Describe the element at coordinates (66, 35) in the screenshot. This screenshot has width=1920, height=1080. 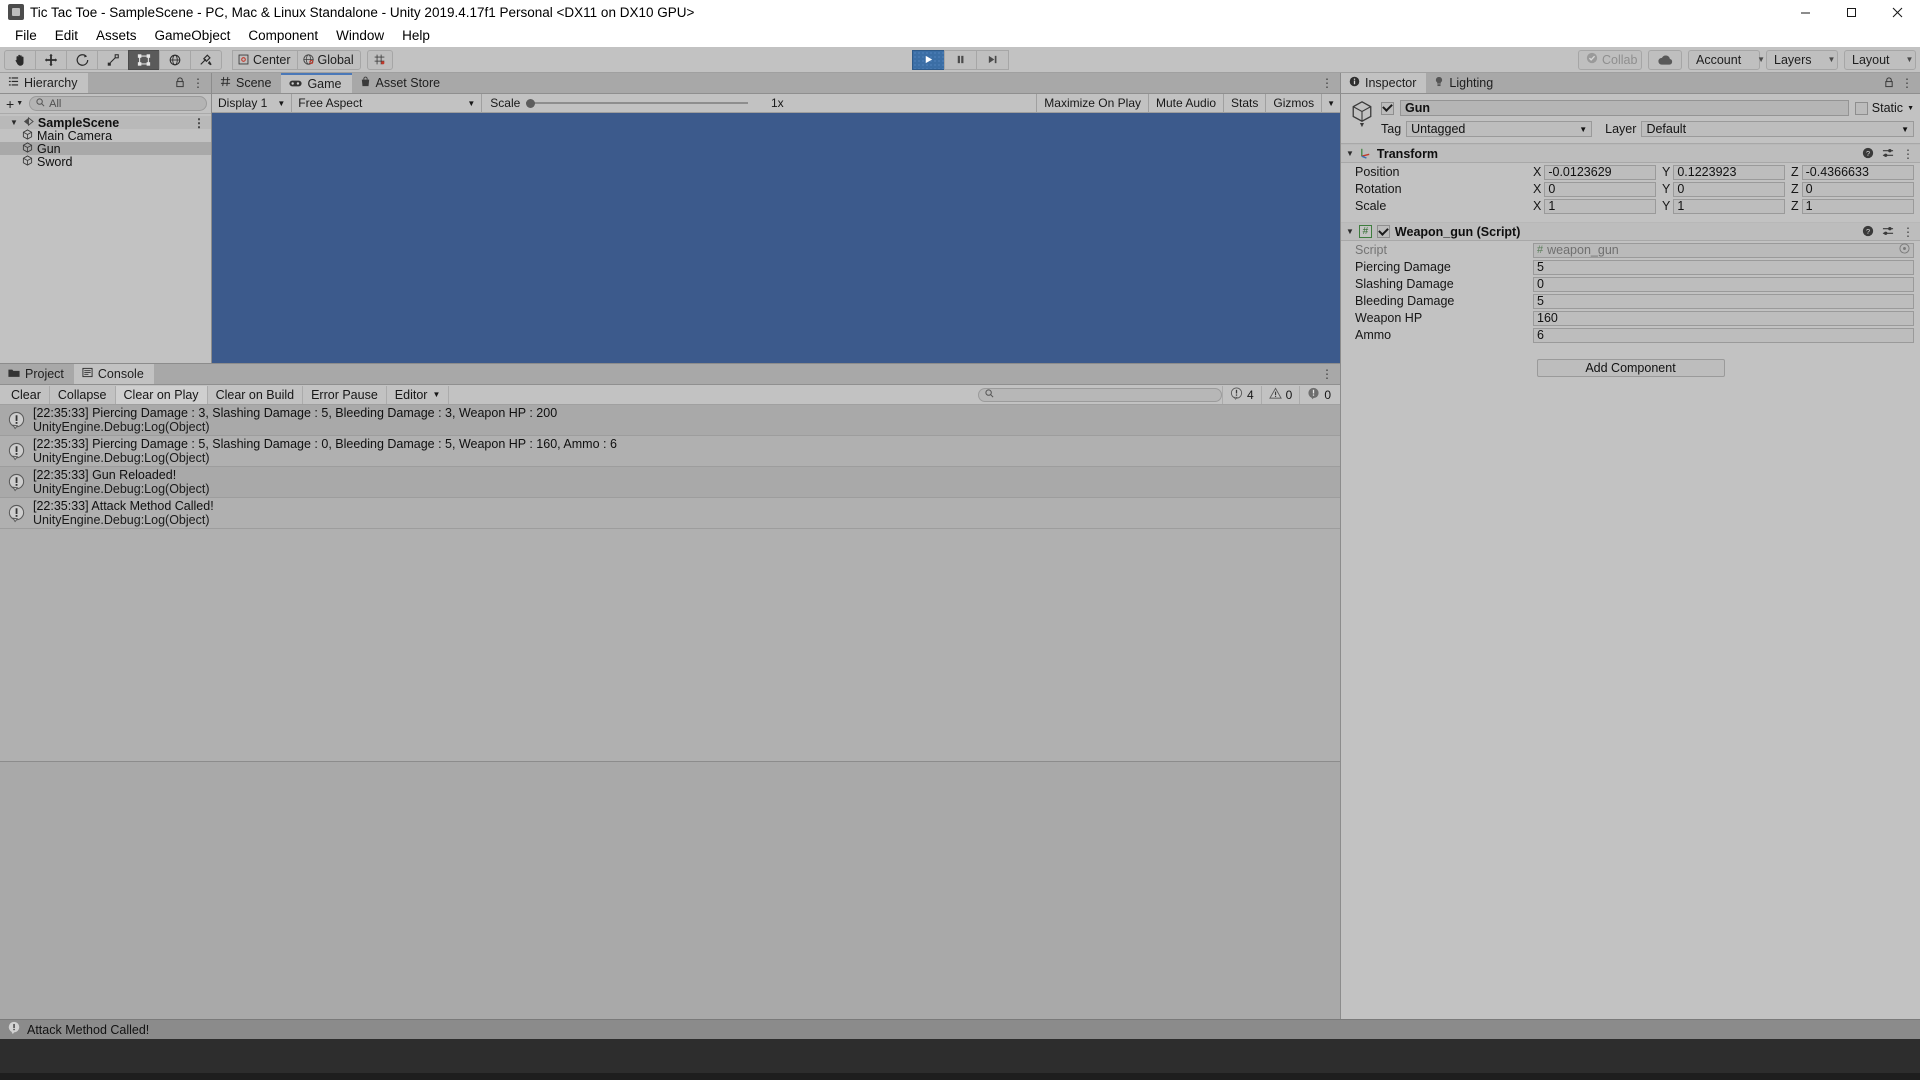
I see `menu-edit: Edit` at that location.